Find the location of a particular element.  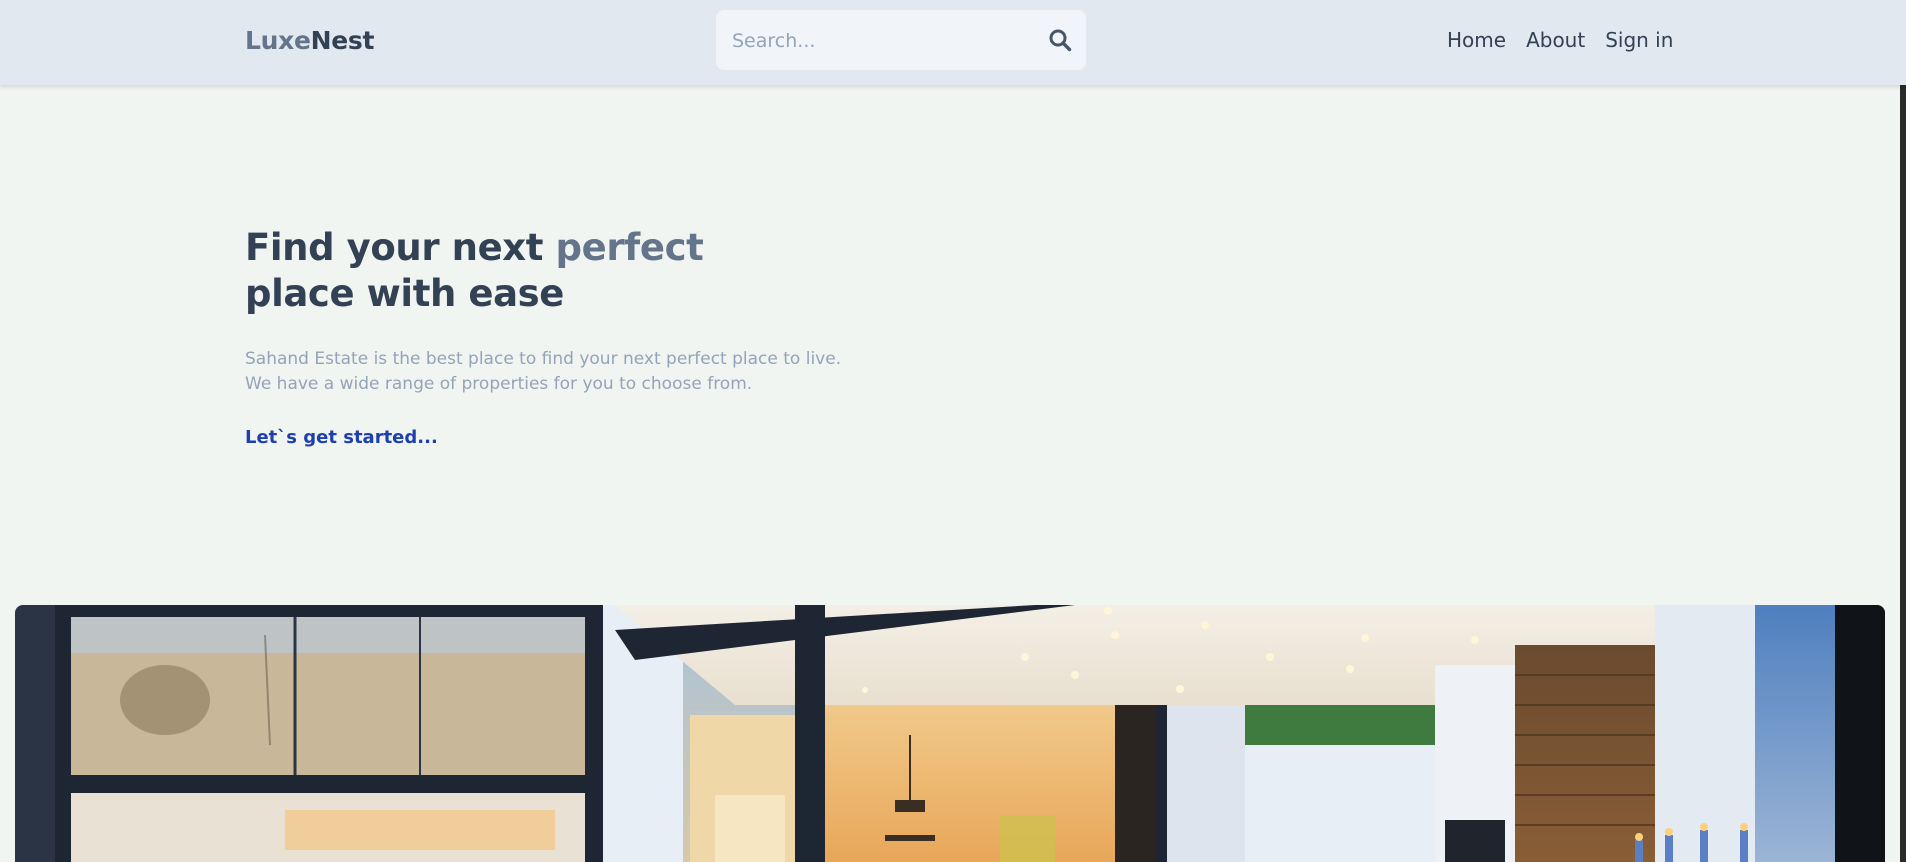

search-input is located at coordinates (882, 41).